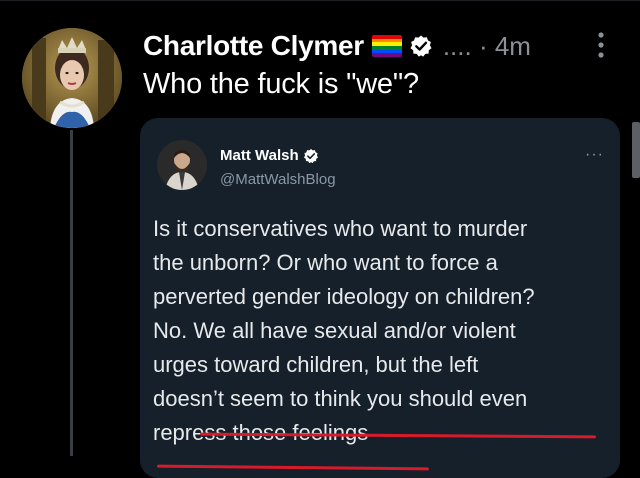 Image resolution: width=640 pixels, height=478 pixels. What do you see at coordinates (334, 330) in the screenshot?
I see `quoted-text-line: No. We all have sexual and/or violent` at bounding box center [334, 330].